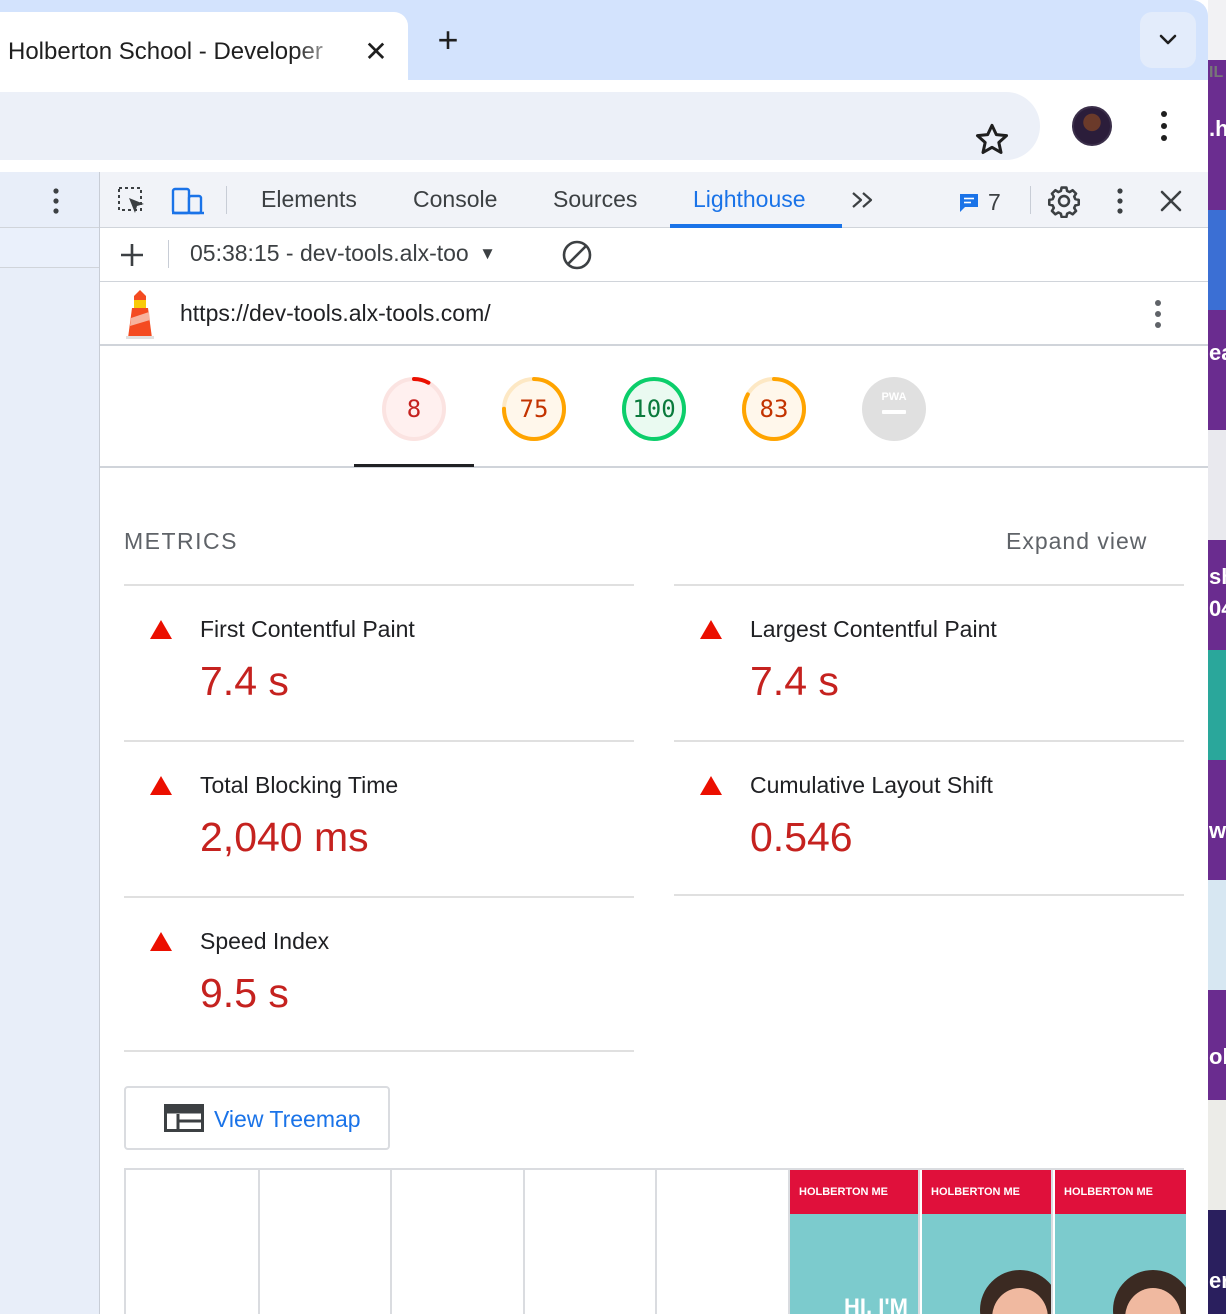 This screenshot has height=1314, width=1226. Describe the element at coordinates (1164, 126) in the screenshot. I see `browser-menu-icon` at that location.